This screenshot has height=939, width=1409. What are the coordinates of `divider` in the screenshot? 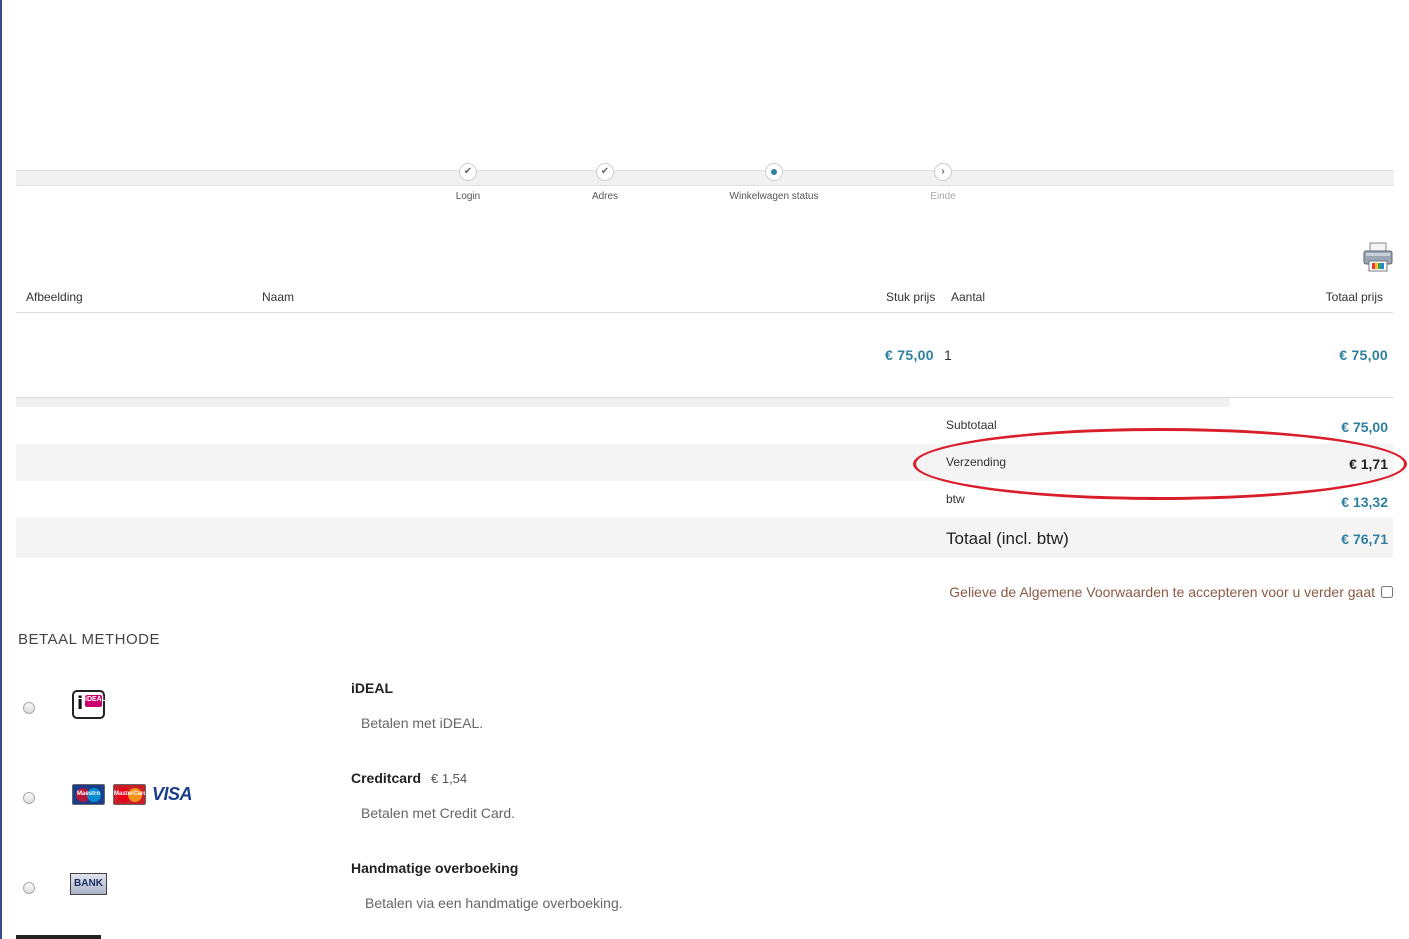 It's located at (704, 312).